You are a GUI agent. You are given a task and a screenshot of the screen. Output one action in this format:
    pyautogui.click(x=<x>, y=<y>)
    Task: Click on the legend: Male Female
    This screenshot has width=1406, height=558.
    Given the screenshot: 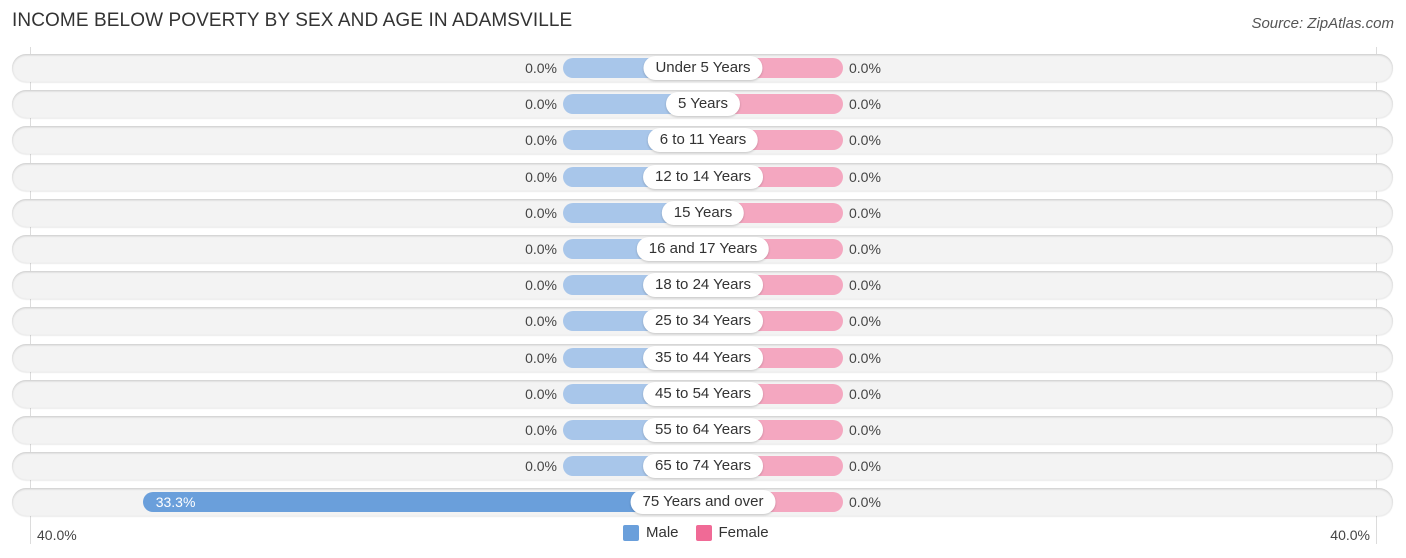 What is the action you would take?
    pyautogui.click(x=704, y=532)
    